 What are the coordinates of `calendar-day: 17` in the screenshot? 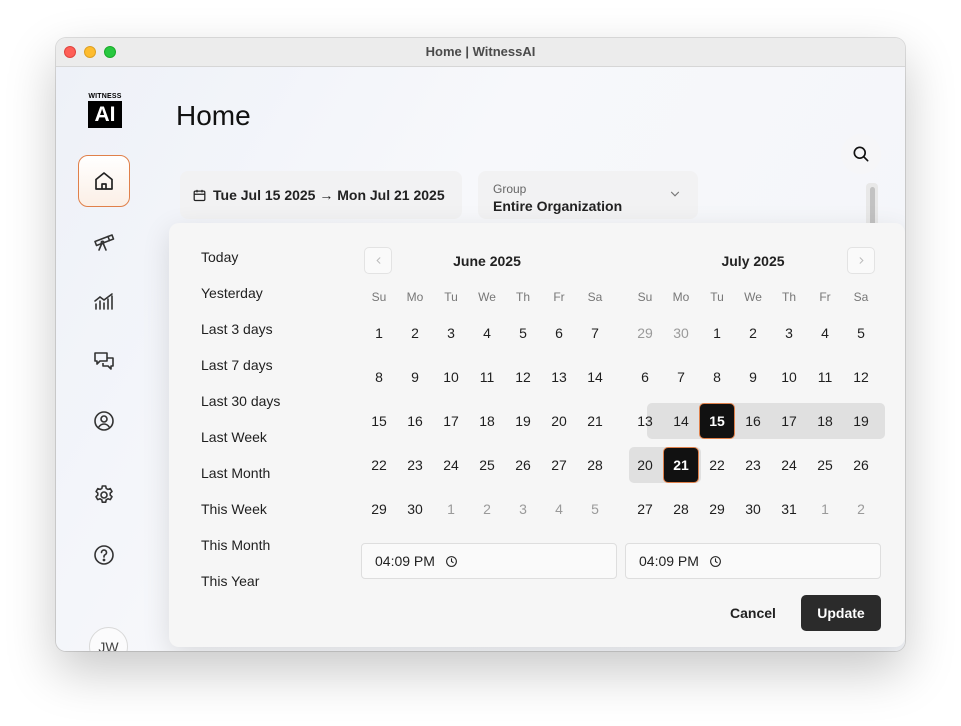 It's located at (451, 421).